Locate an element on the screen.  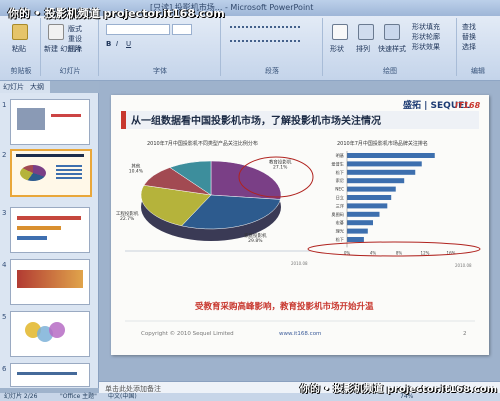
font-group: B I U 字体 is located at coordinates (160, 47).